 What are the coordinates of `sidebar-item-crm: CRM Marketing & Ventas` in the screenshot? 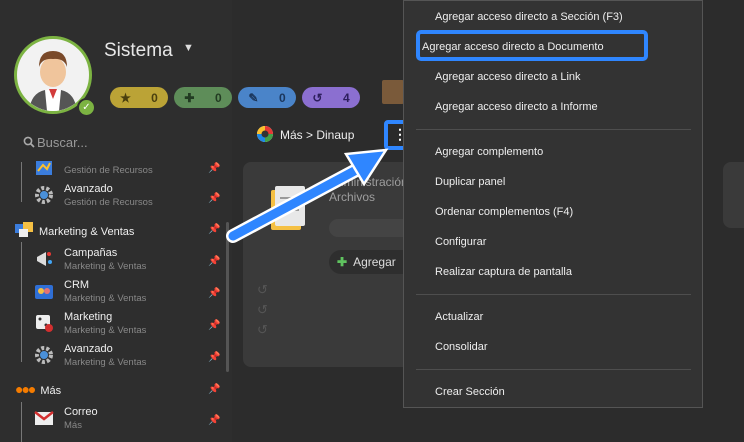 It's located at (129, 294).